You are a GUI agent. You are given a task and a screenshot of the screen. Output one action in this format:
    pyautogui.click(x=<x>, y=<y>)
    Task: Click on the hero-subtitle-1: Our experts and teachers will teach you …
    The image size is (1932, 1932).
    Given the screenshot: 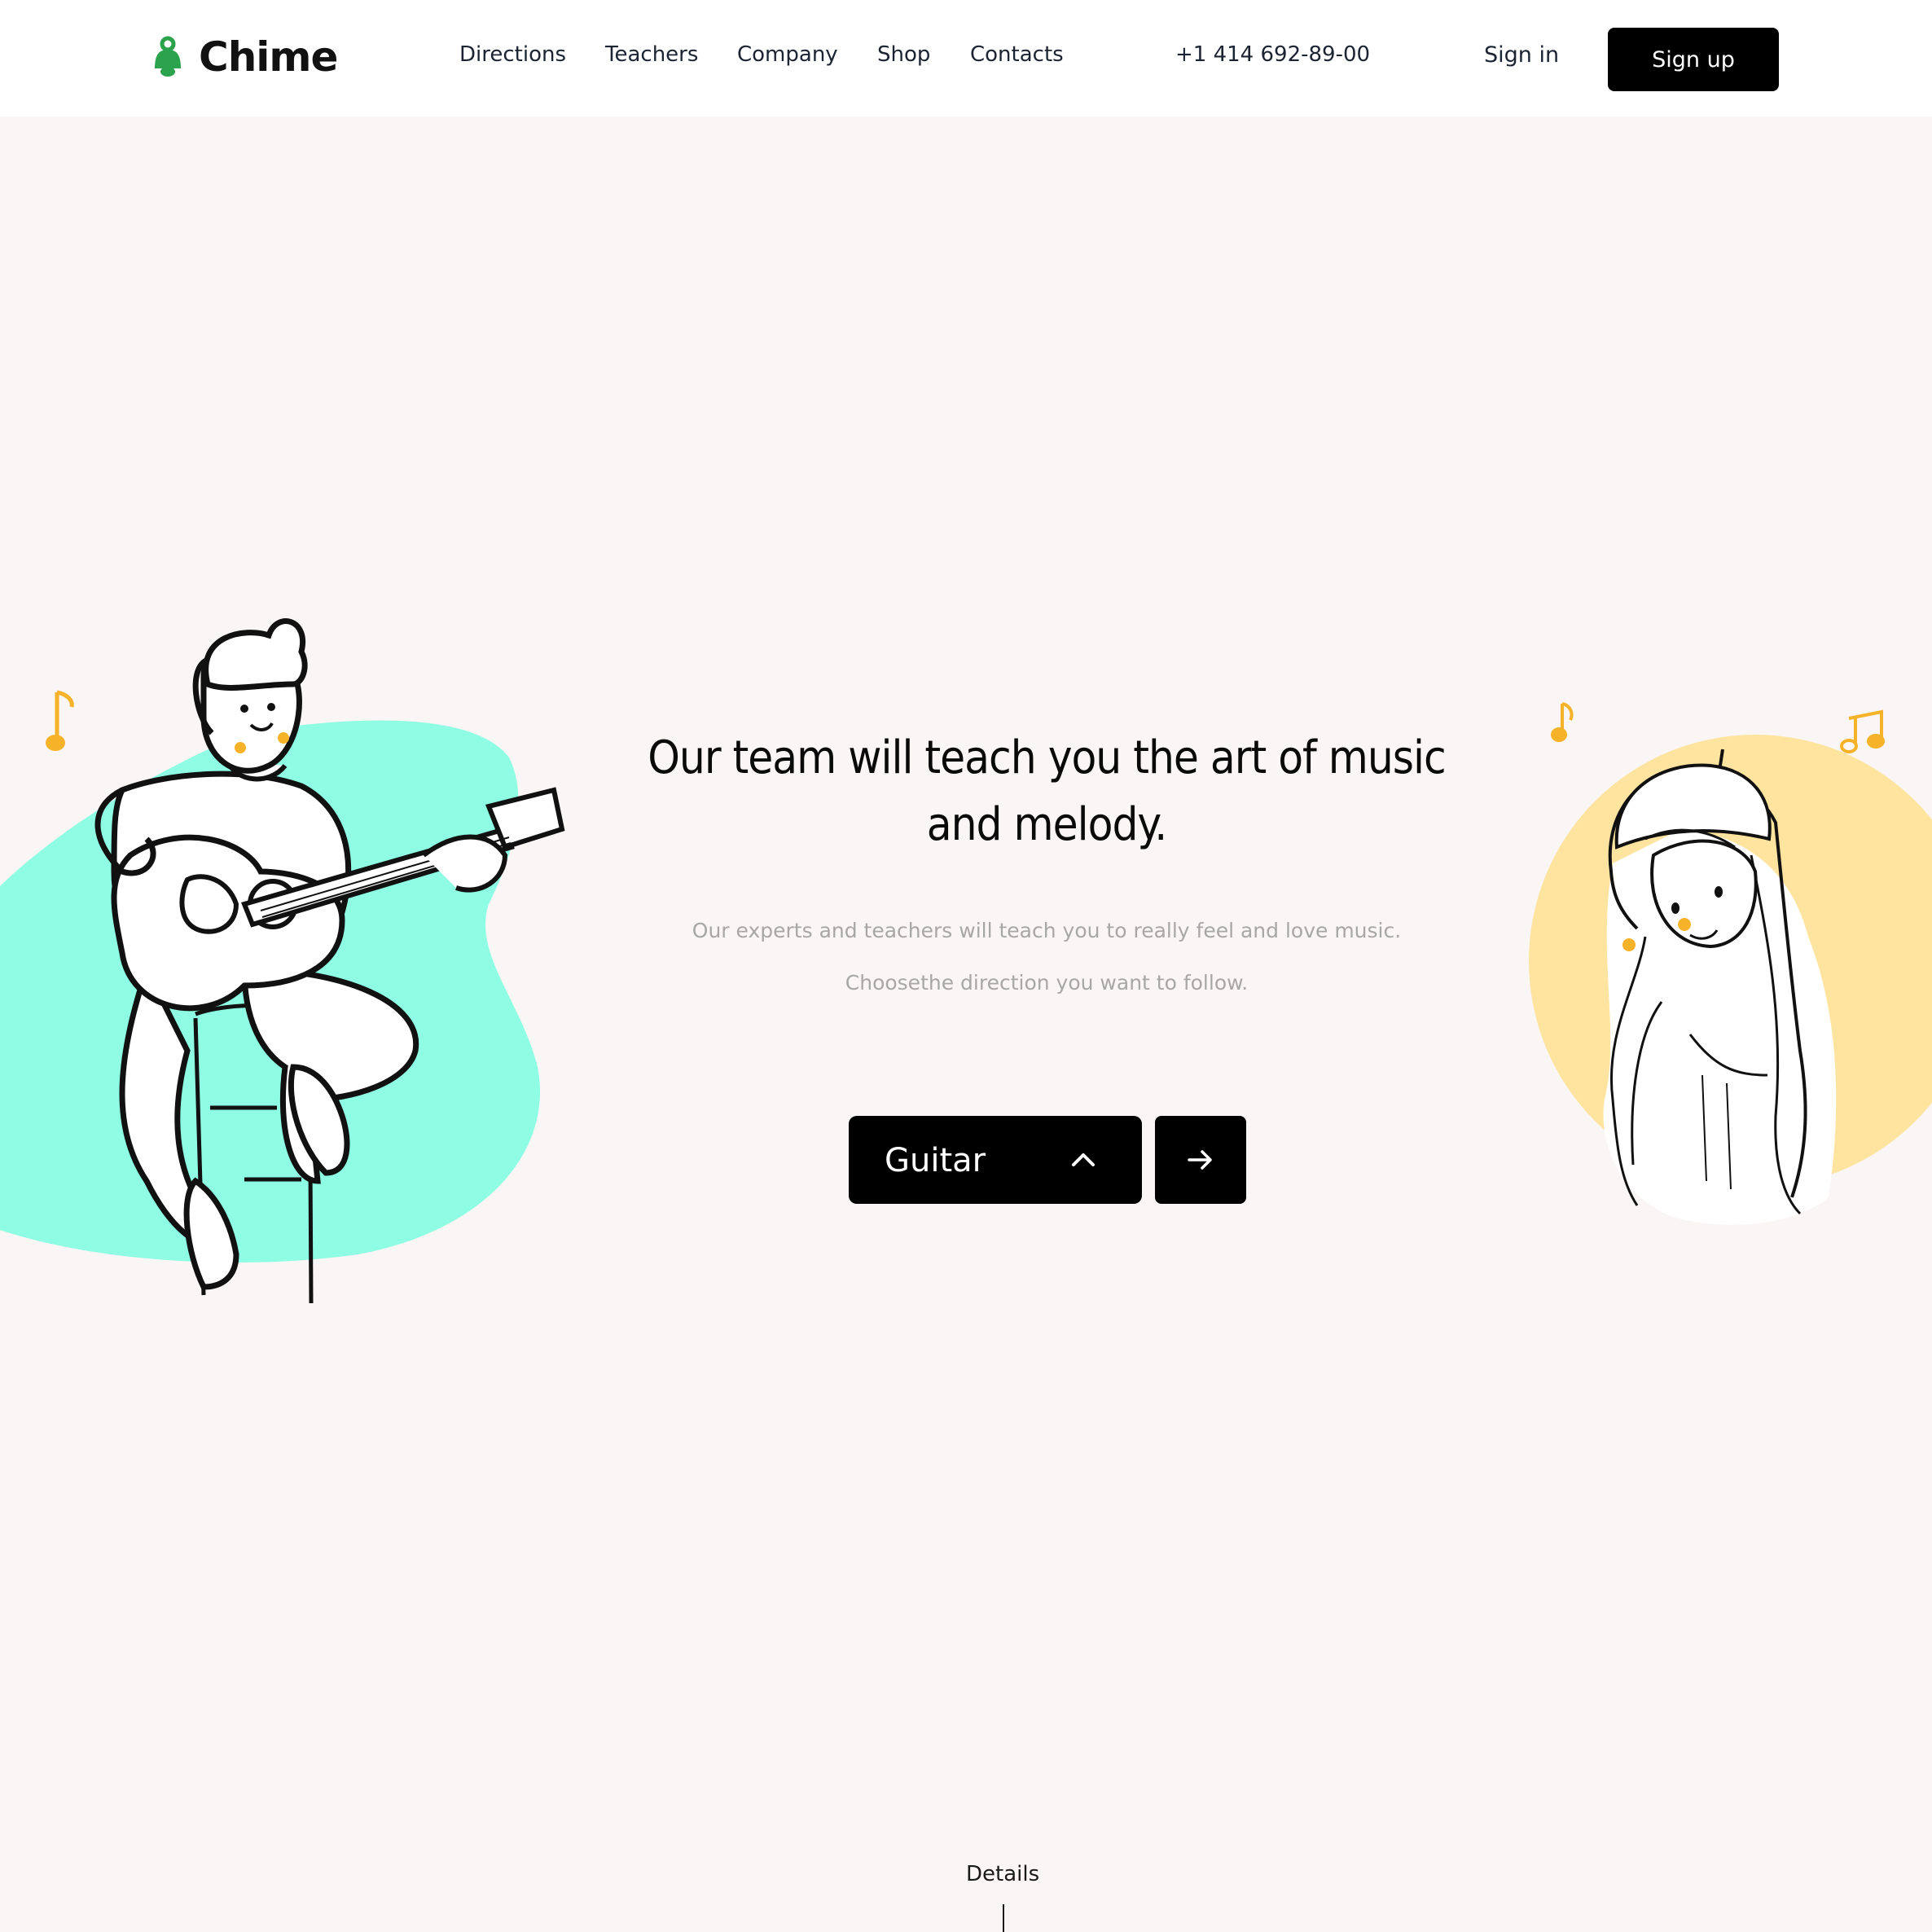 What is the action you would take?
    pyautogui.click(x=1047, y=931)
    